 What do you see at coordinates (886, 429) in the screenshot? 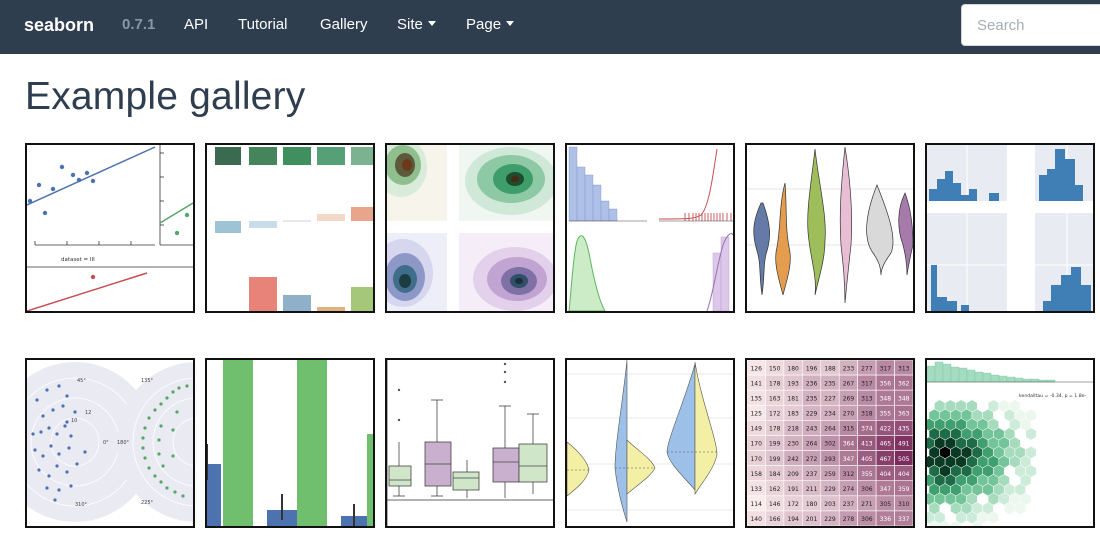
I see `heatmap-cell-label: 422` at bounding box center [886, 429].